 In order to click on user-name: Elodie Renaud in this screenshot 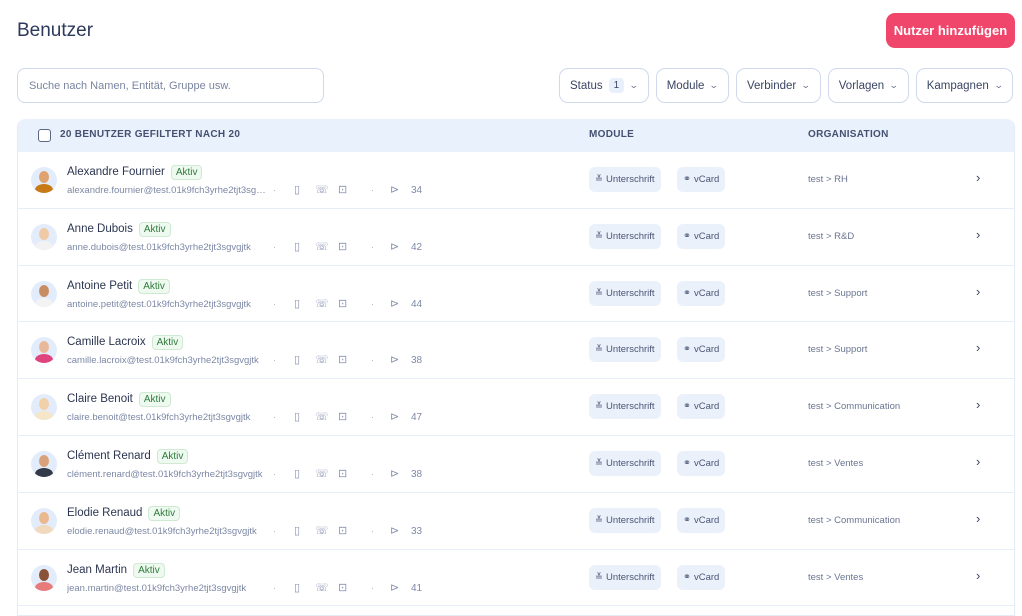, I will do `click(105, 512)`.